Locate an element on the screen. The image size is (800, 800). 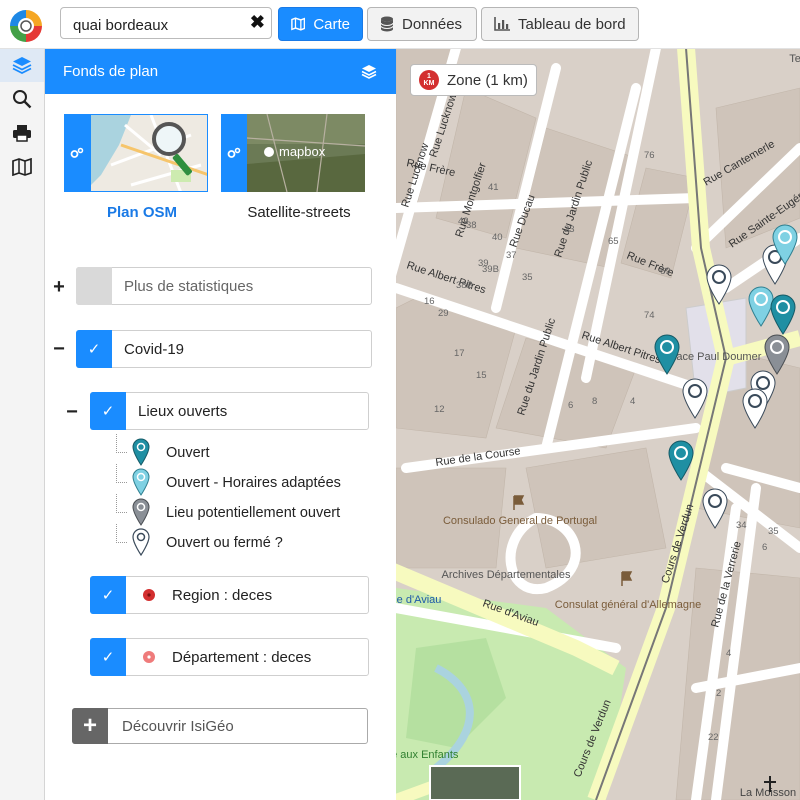
house-number: 69 is located at coordinates (665, 271).